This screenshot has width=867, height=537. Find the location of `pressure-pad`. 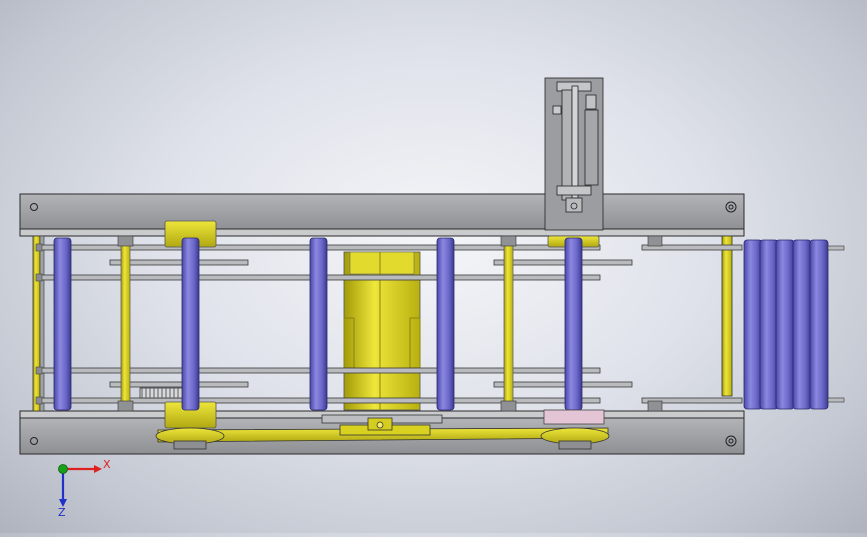

pressure-pad is located at coordinates (574, 417).